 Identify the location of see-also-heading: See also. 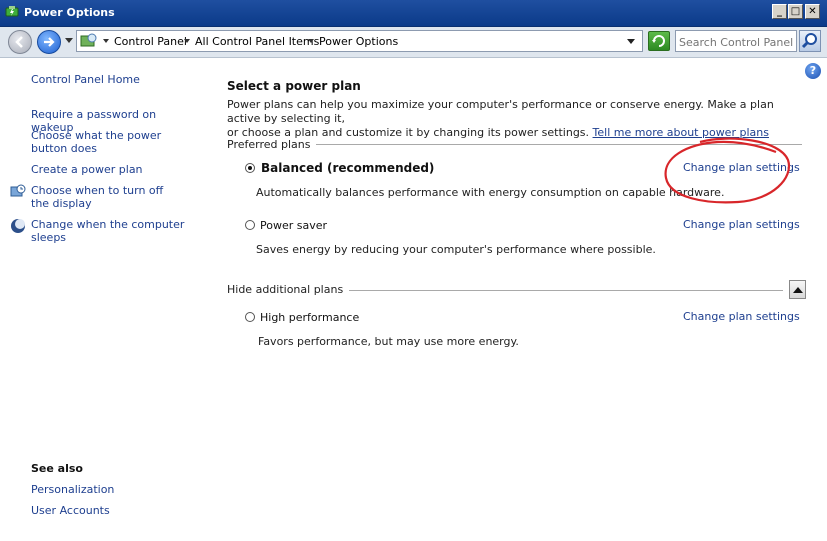
(57, 468).